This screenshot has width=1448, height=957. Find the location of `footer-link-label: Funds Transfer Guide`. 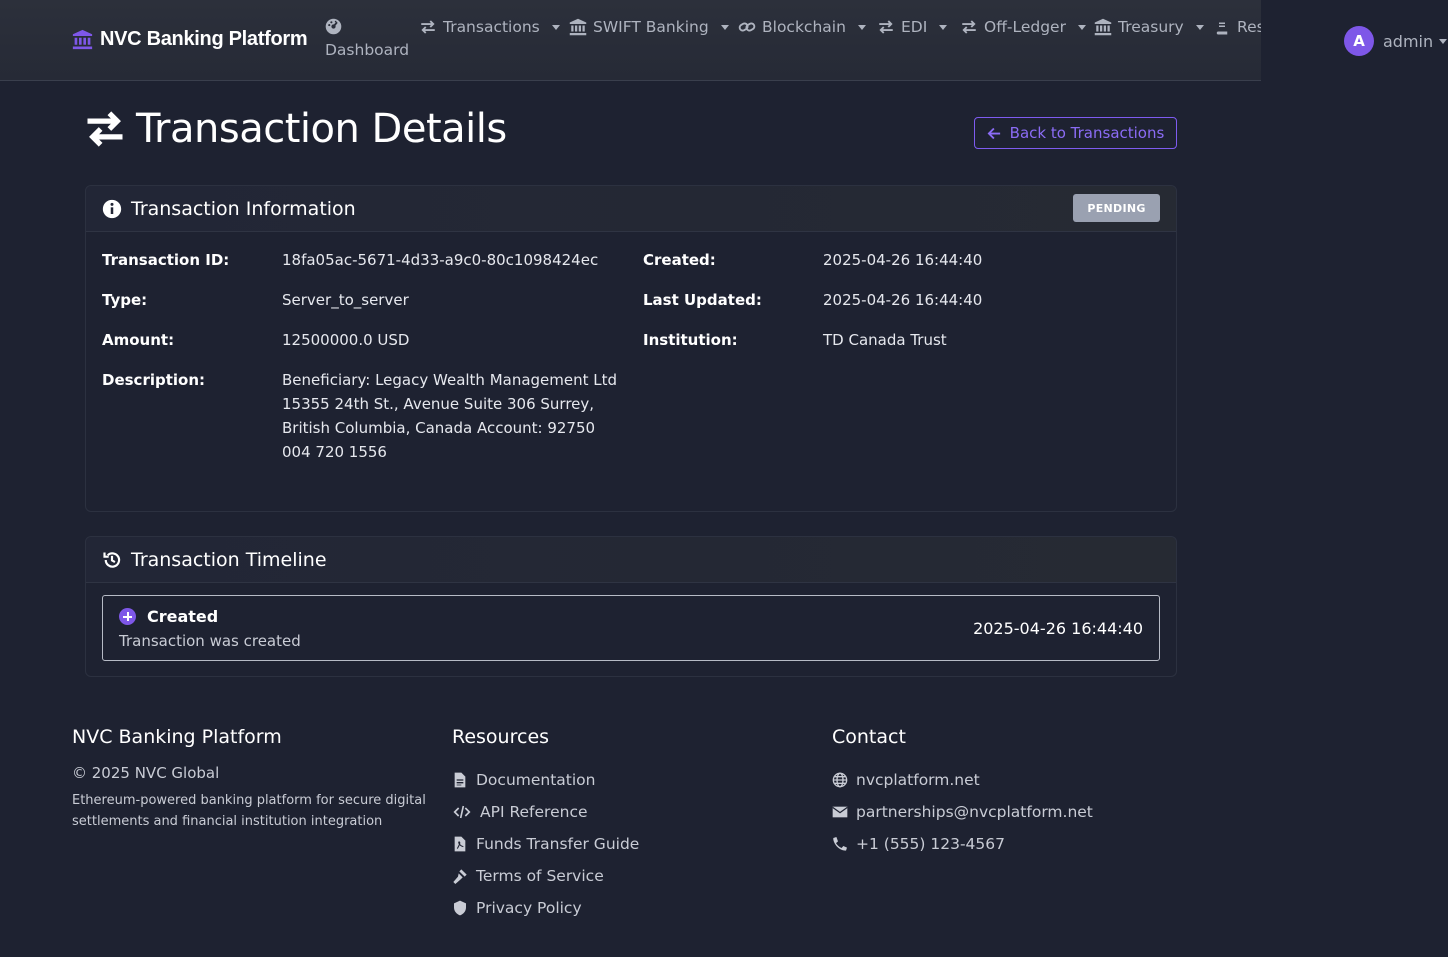

footer-link-label: Funds Transfer Guide is located at coordinates (558, 844).